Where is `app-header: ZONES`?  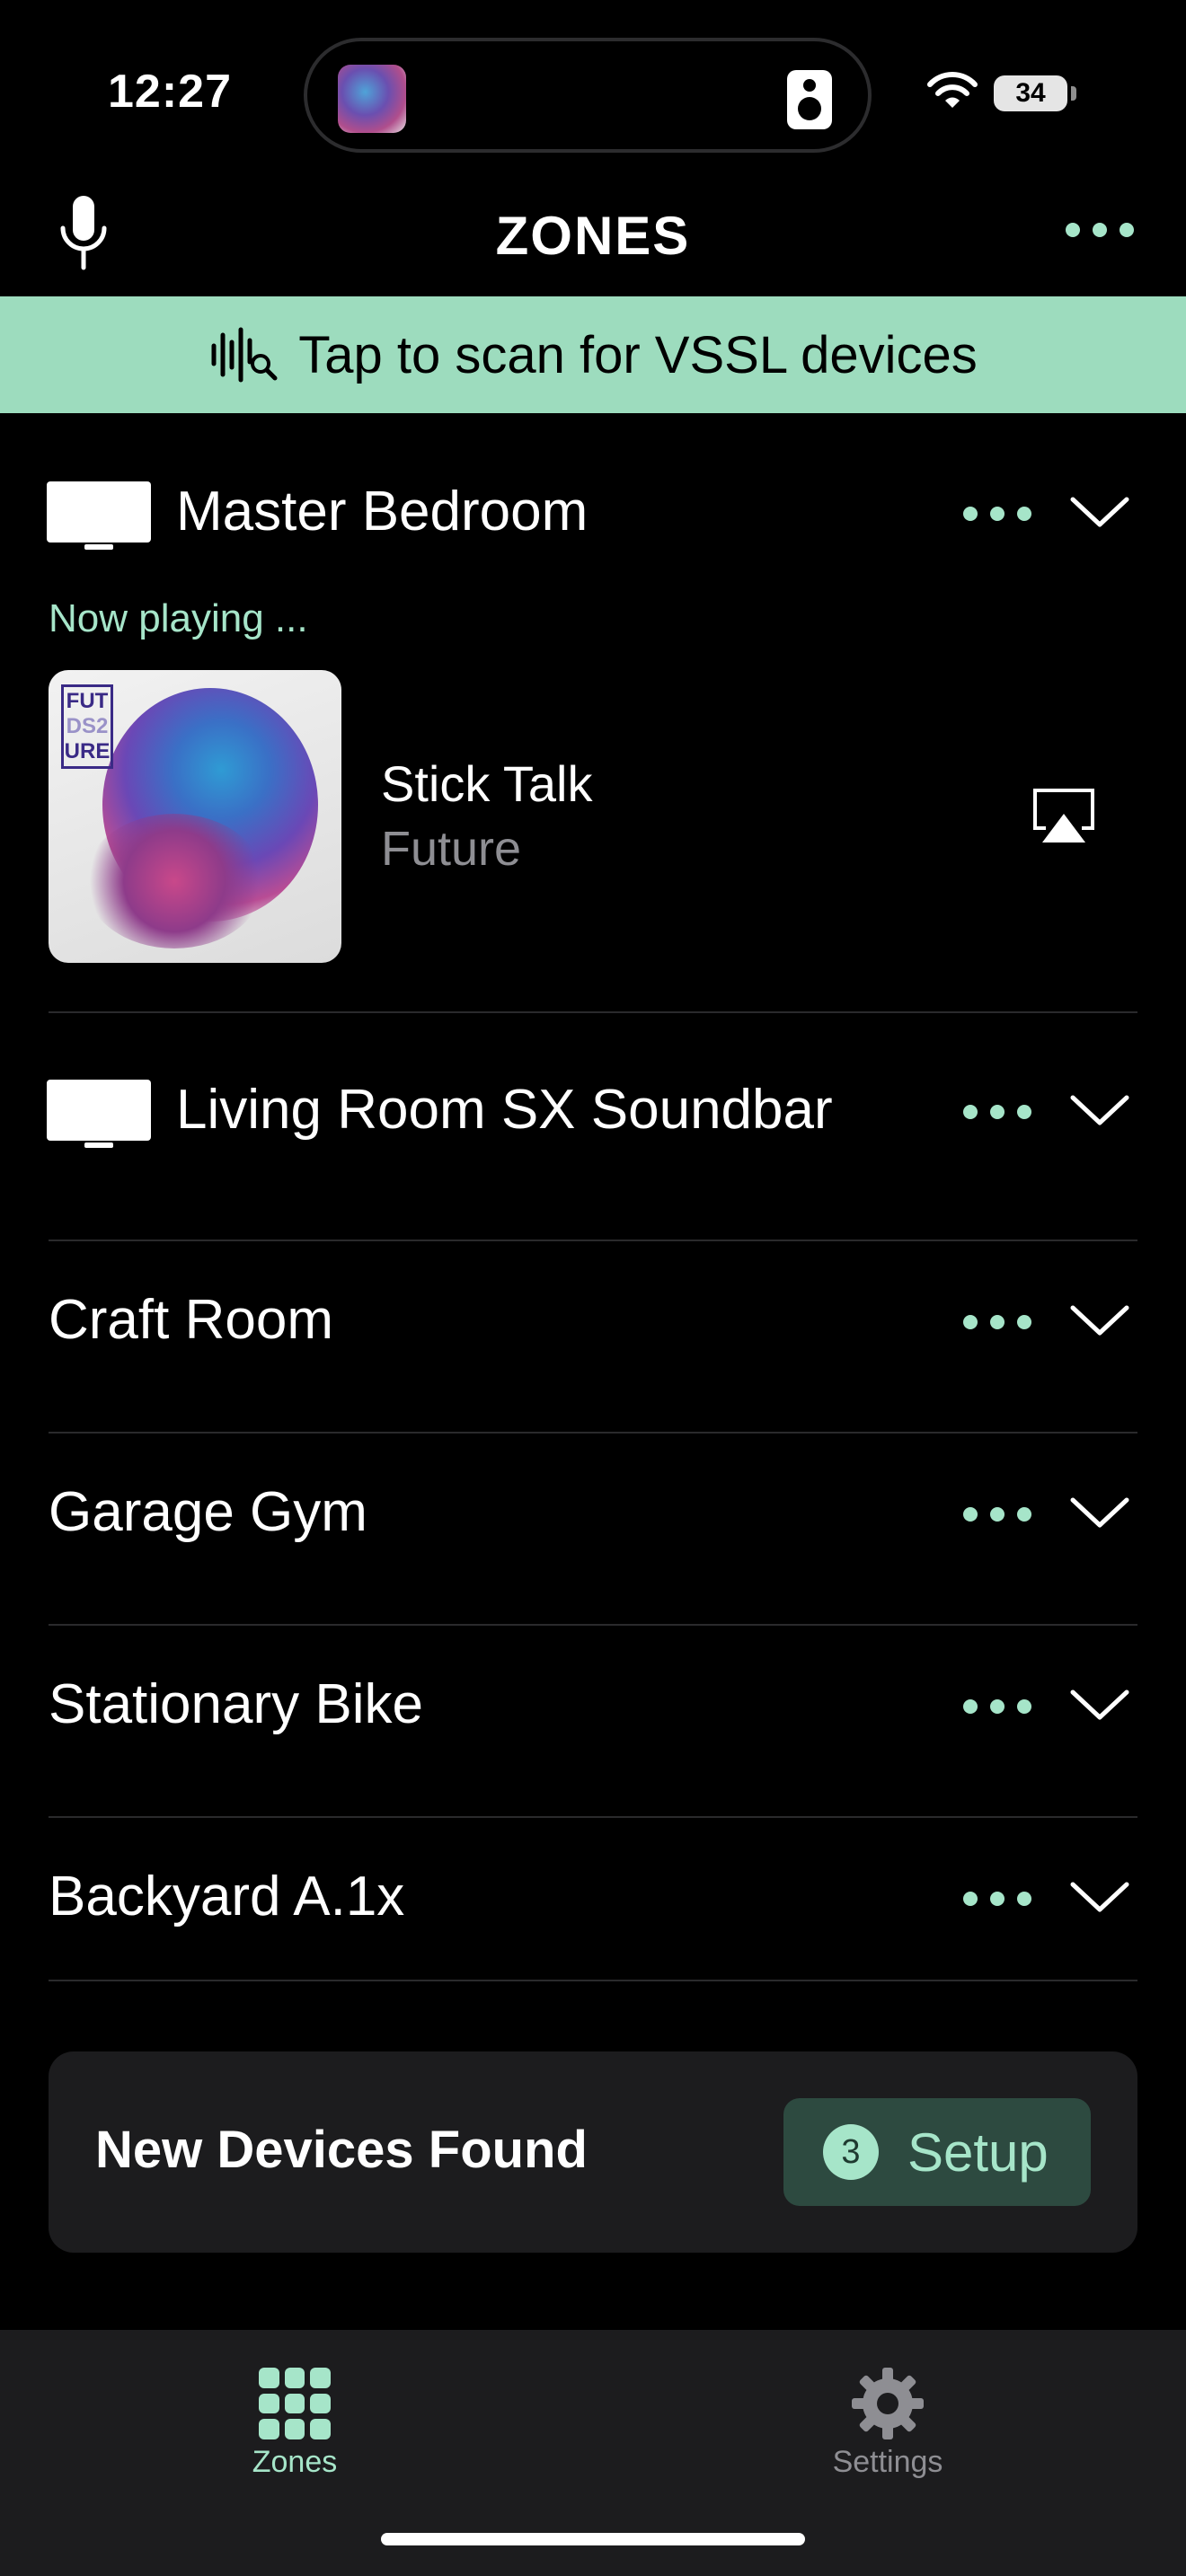
app-header: ZONES is located at coordinates (593, 238).